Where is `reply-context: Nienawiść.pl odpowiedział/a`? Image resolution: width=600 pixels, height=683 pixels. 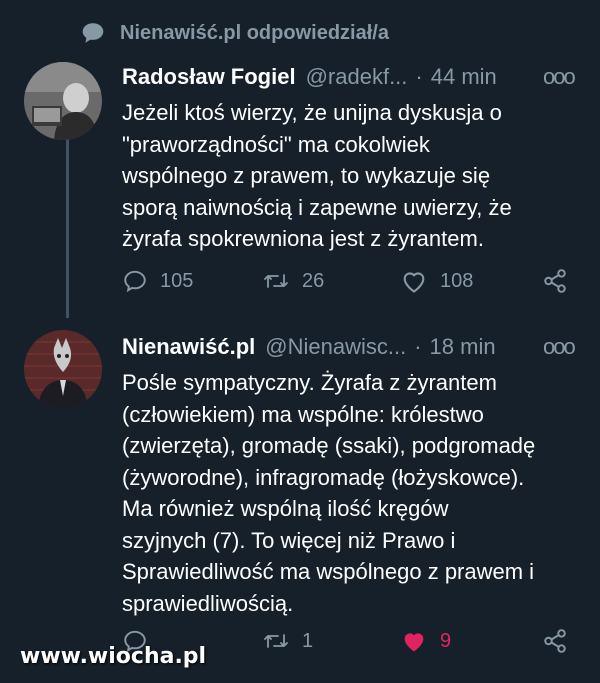
reply-context: Nienawiść.pl odpowiedział/a is located at coordinates (234, 33).